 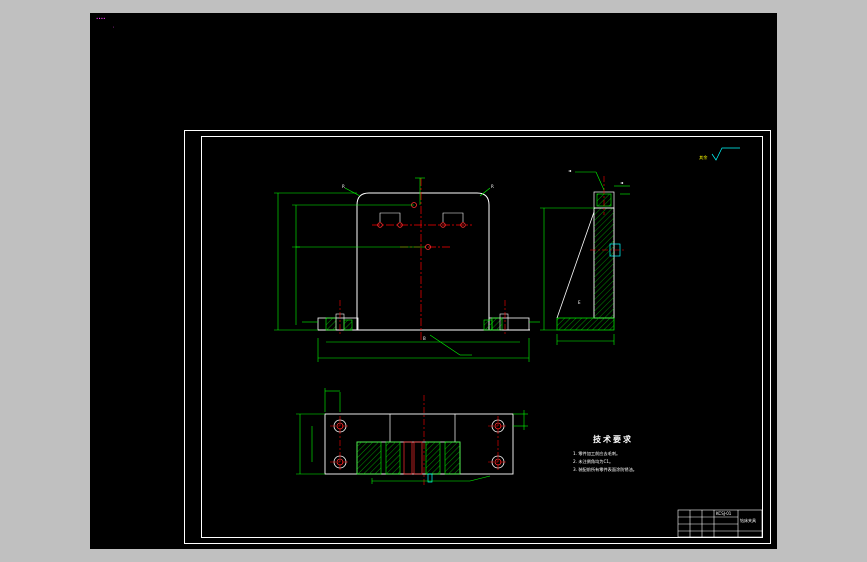 I want to click on viewport-label: ••••, so click(x=100, y=18).